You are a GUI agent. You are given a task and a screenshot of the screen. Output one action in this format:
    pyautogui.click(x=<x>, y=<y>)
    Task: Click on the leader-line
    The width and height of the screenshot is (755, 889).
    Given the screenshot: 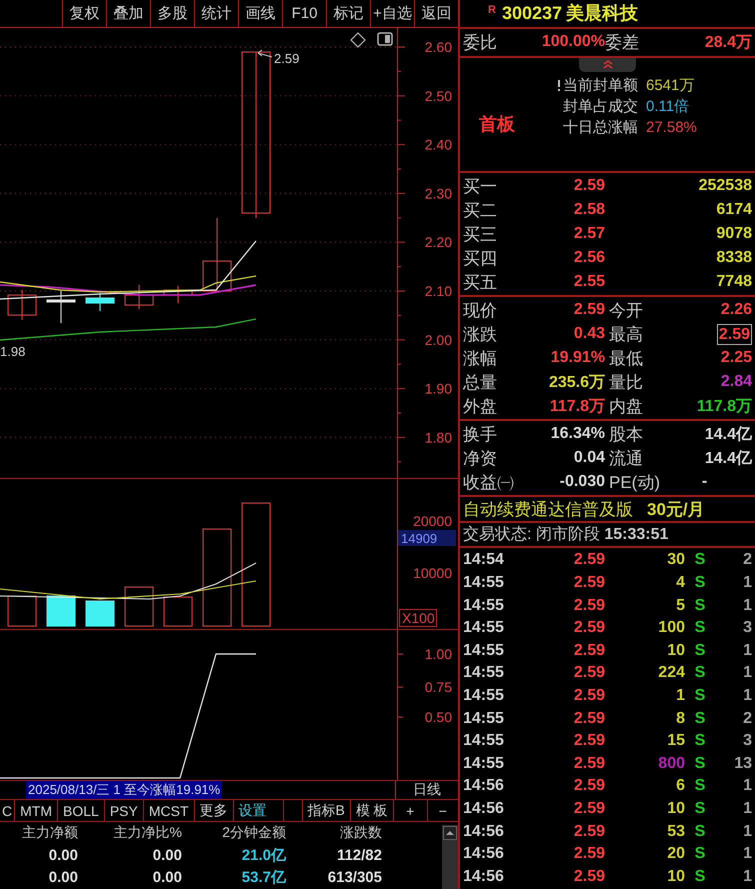 What is the action you would take?
    pyautogui.click(x=265, y=54)
    